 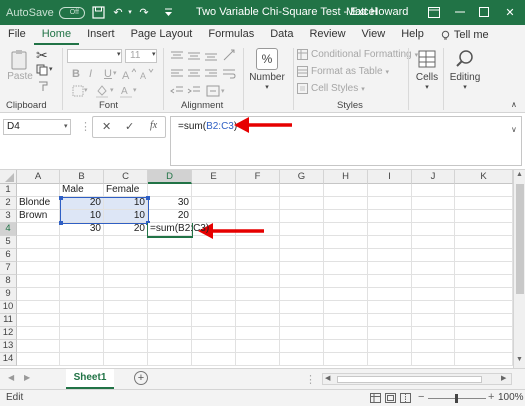 What do you see at coordinates (258, 190) in the screenshot?
I see `cell-f1` at bounding box center [258, 190].